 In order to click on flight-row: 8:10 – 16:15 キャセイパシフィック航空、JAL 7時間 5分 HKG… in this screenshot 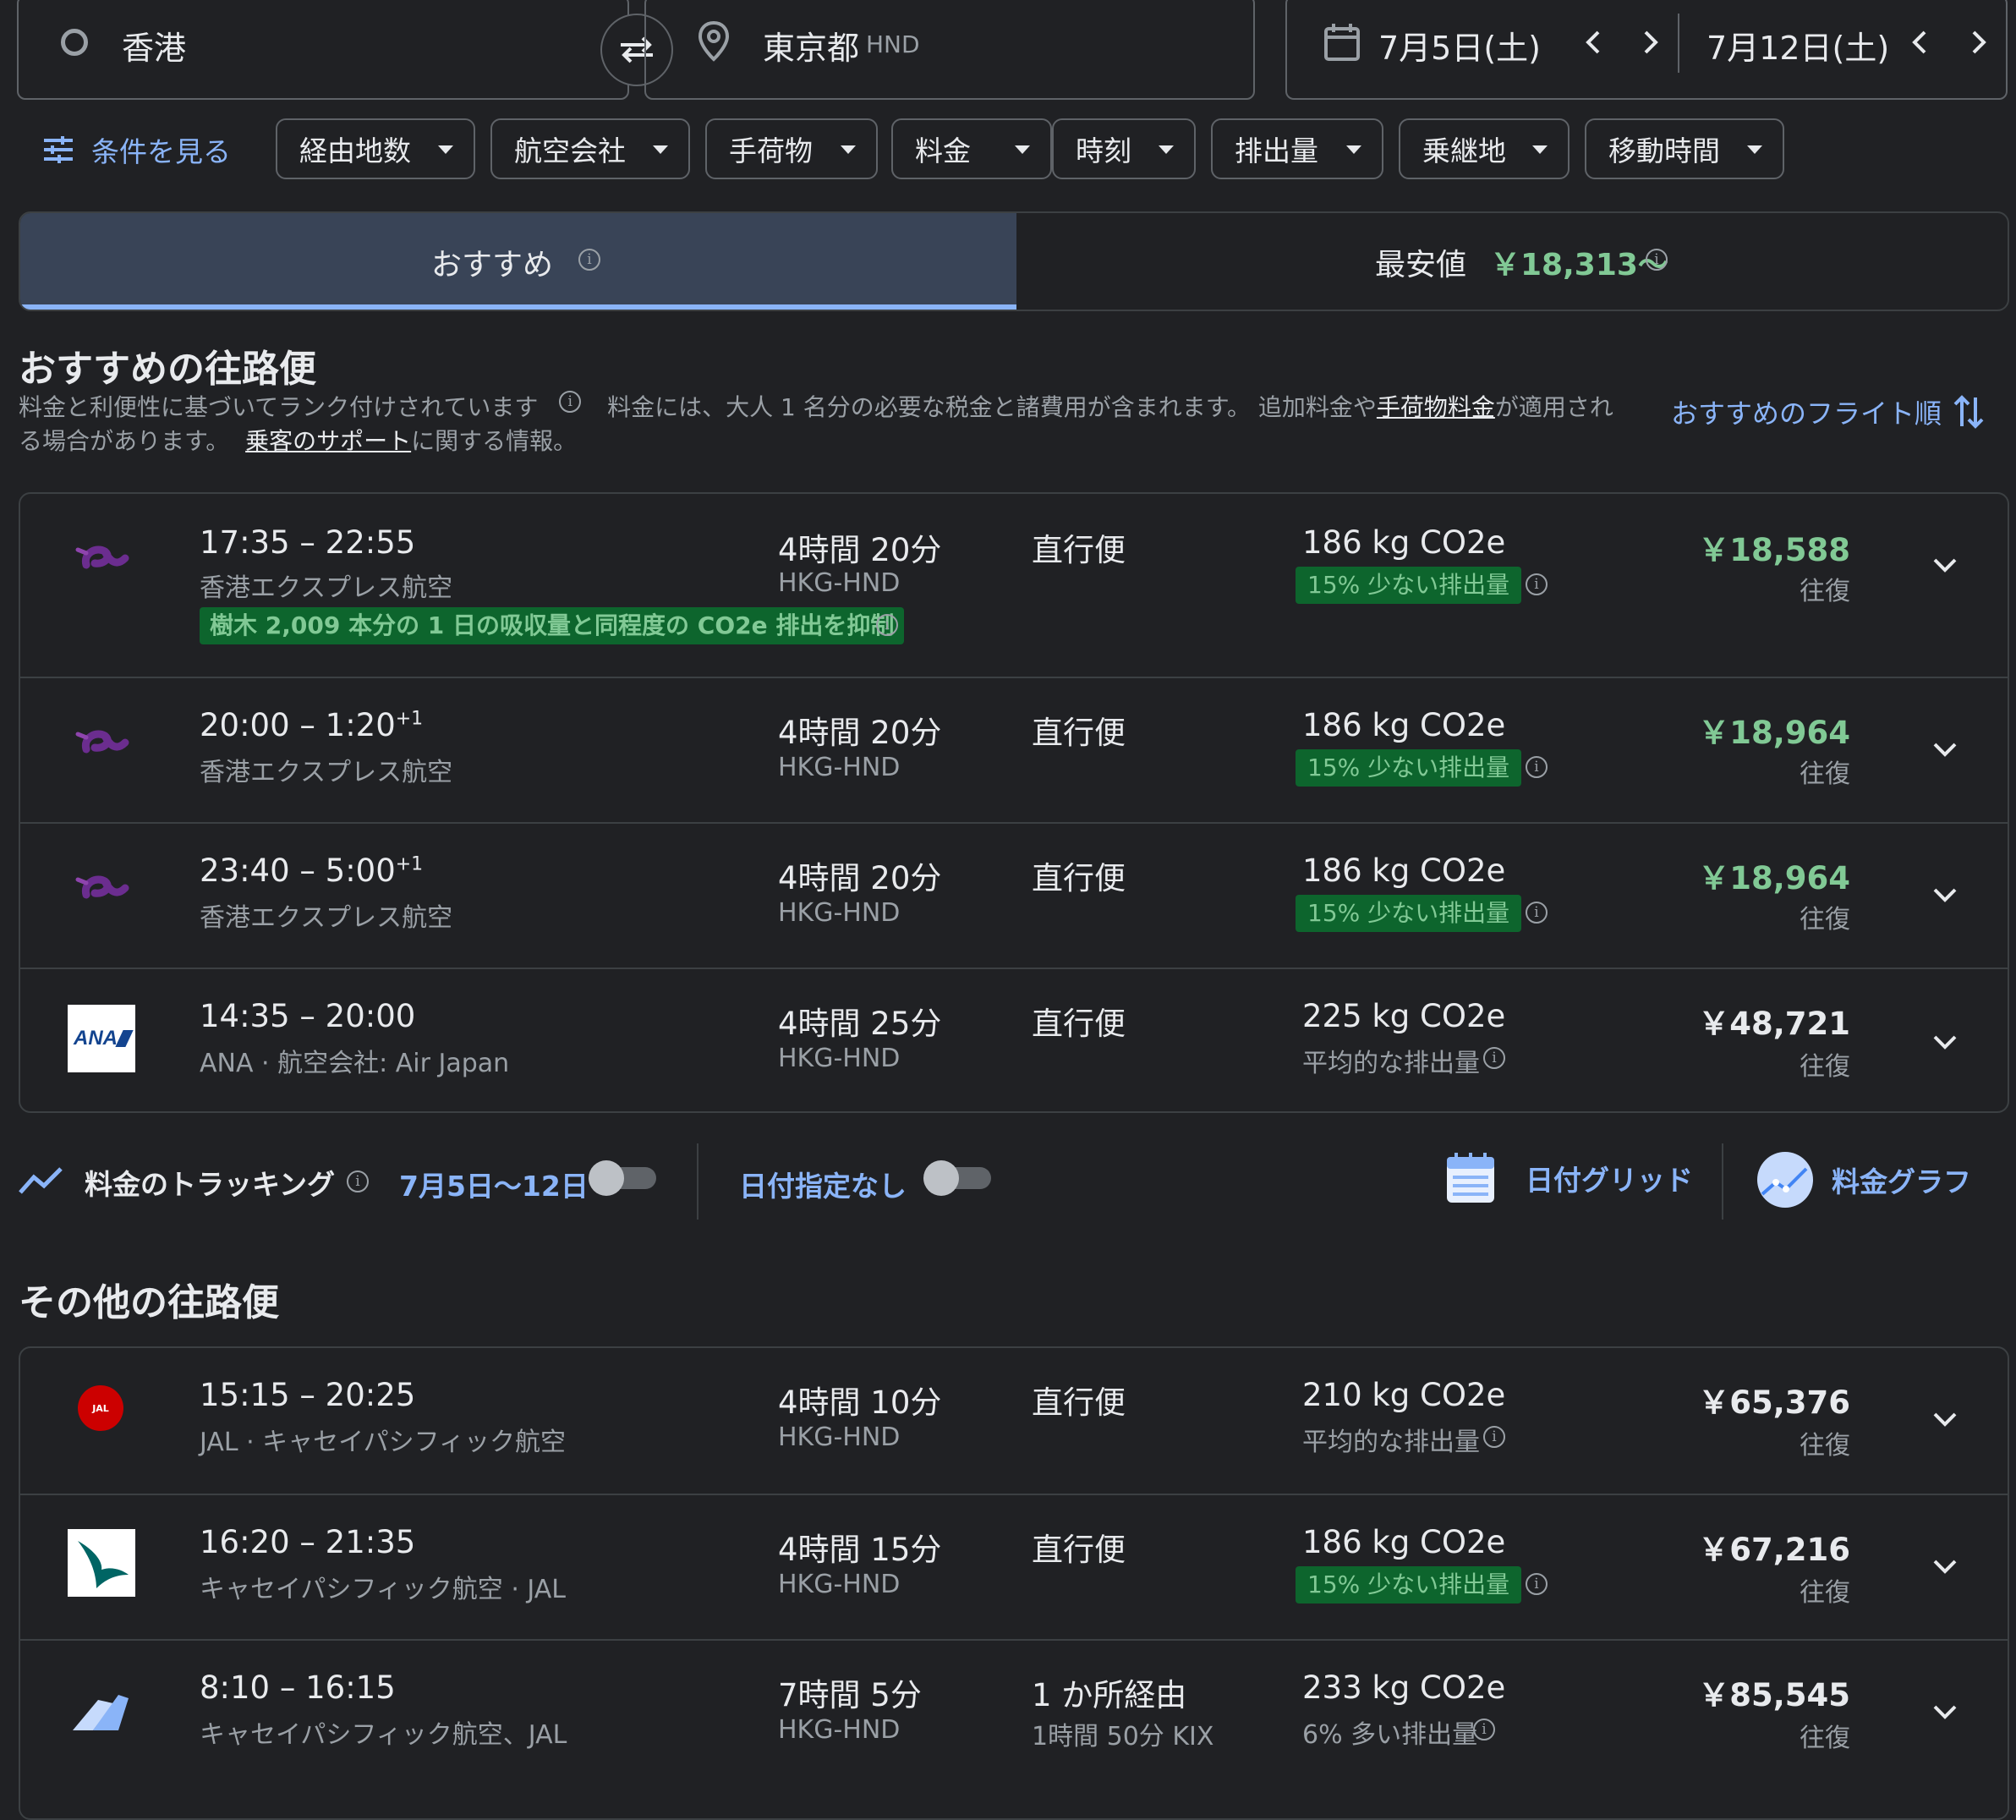, I will do `click(1014, 1711)`.